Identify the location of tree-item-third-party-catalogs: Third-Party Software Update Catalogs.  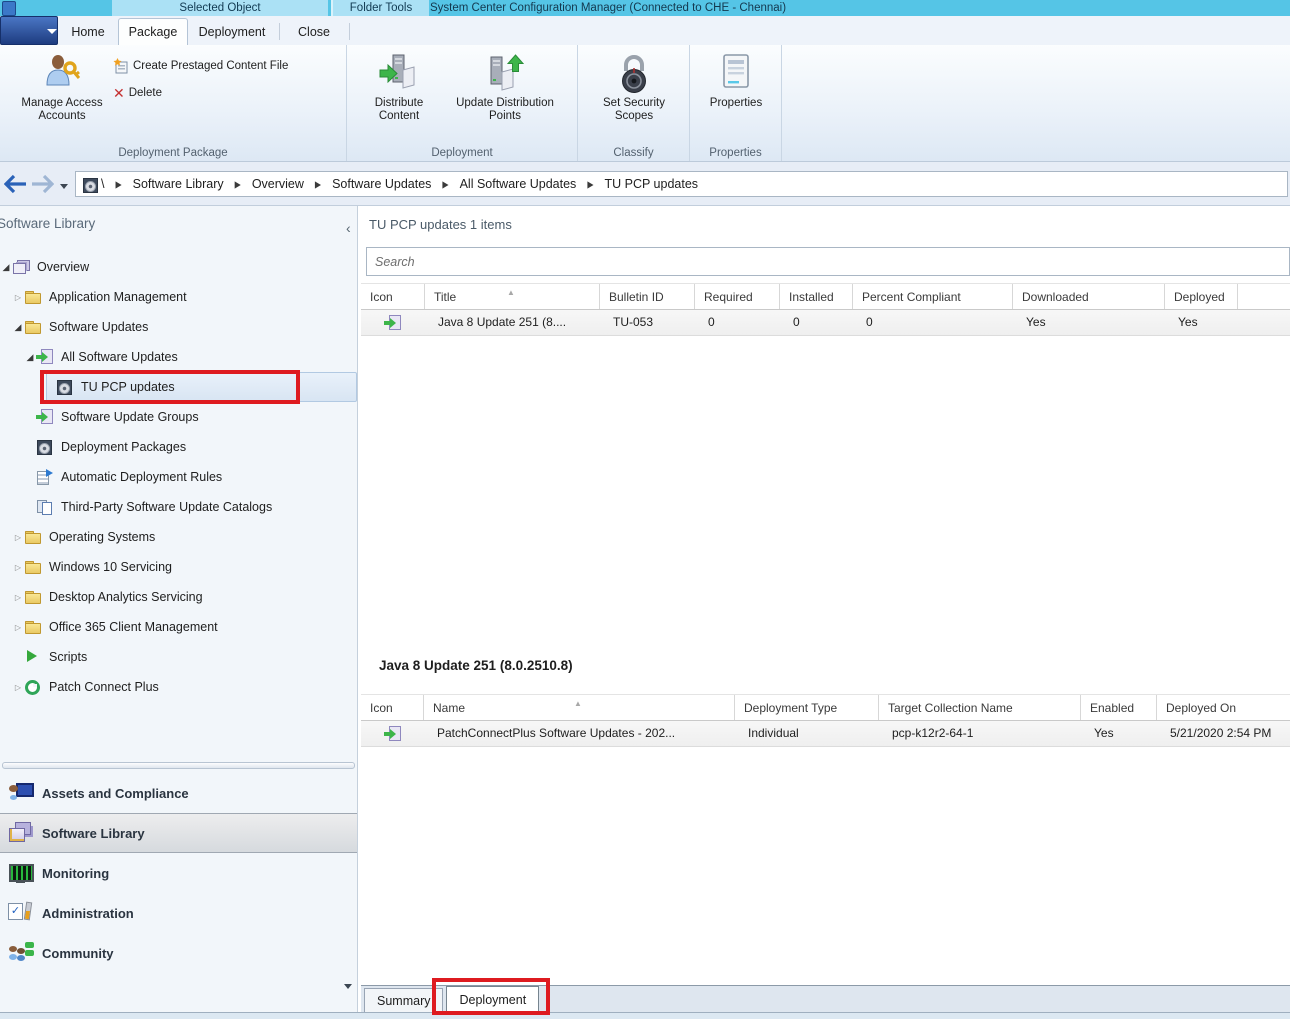
(178, 507).